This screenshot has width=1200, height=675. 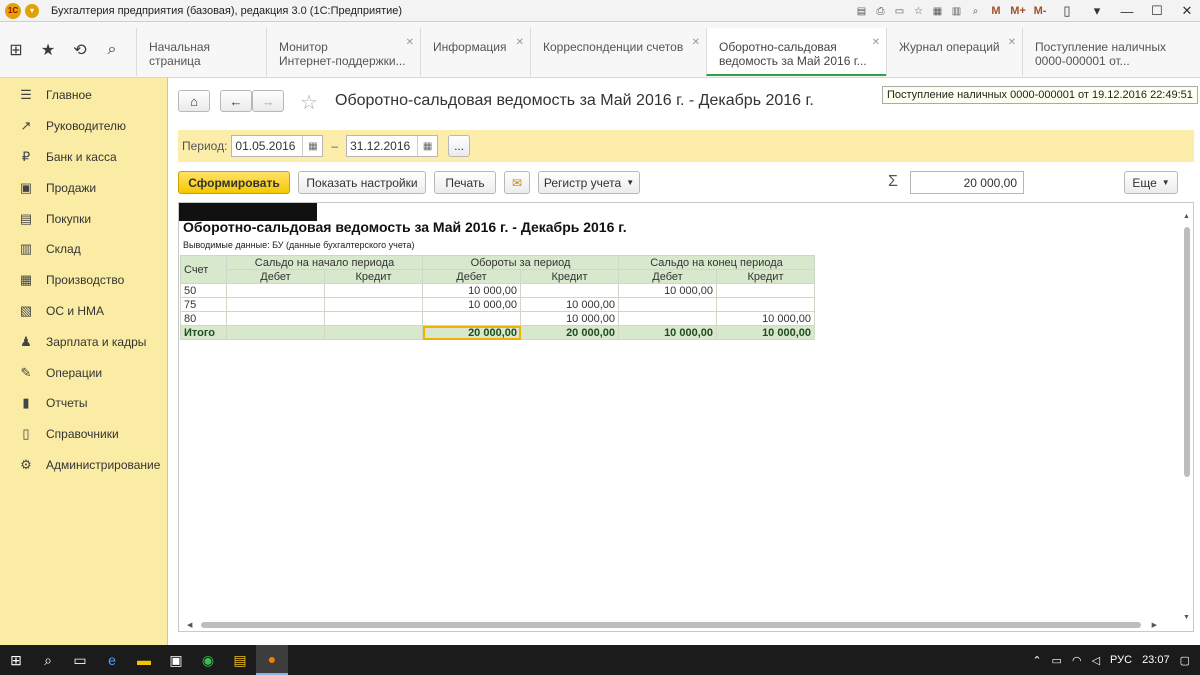 What do you see at coordinates (80, 50) in the screenshot?
I see `history-icon: ⟲` at bounding box center [80, 50].